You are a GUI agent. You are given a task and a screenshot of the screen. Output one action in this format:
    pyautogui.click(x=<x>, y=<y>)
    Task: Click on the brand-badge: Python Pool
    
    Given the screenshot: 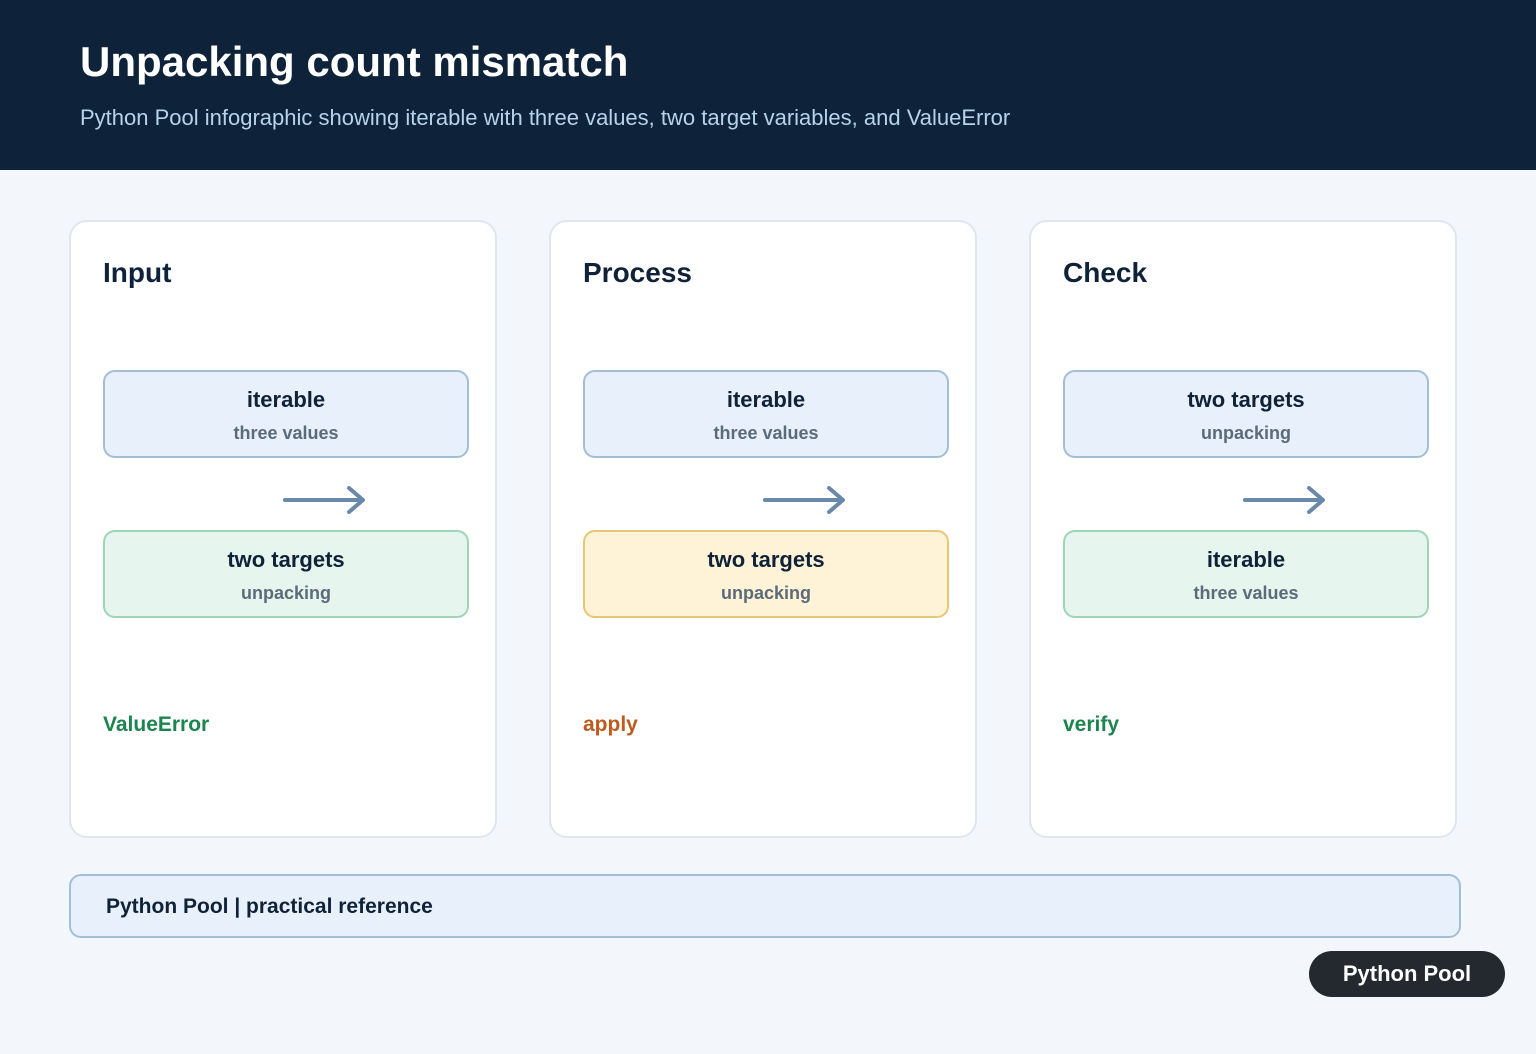 What is the action you would take?
    pyautogui.click(x=1407, y=974)
    